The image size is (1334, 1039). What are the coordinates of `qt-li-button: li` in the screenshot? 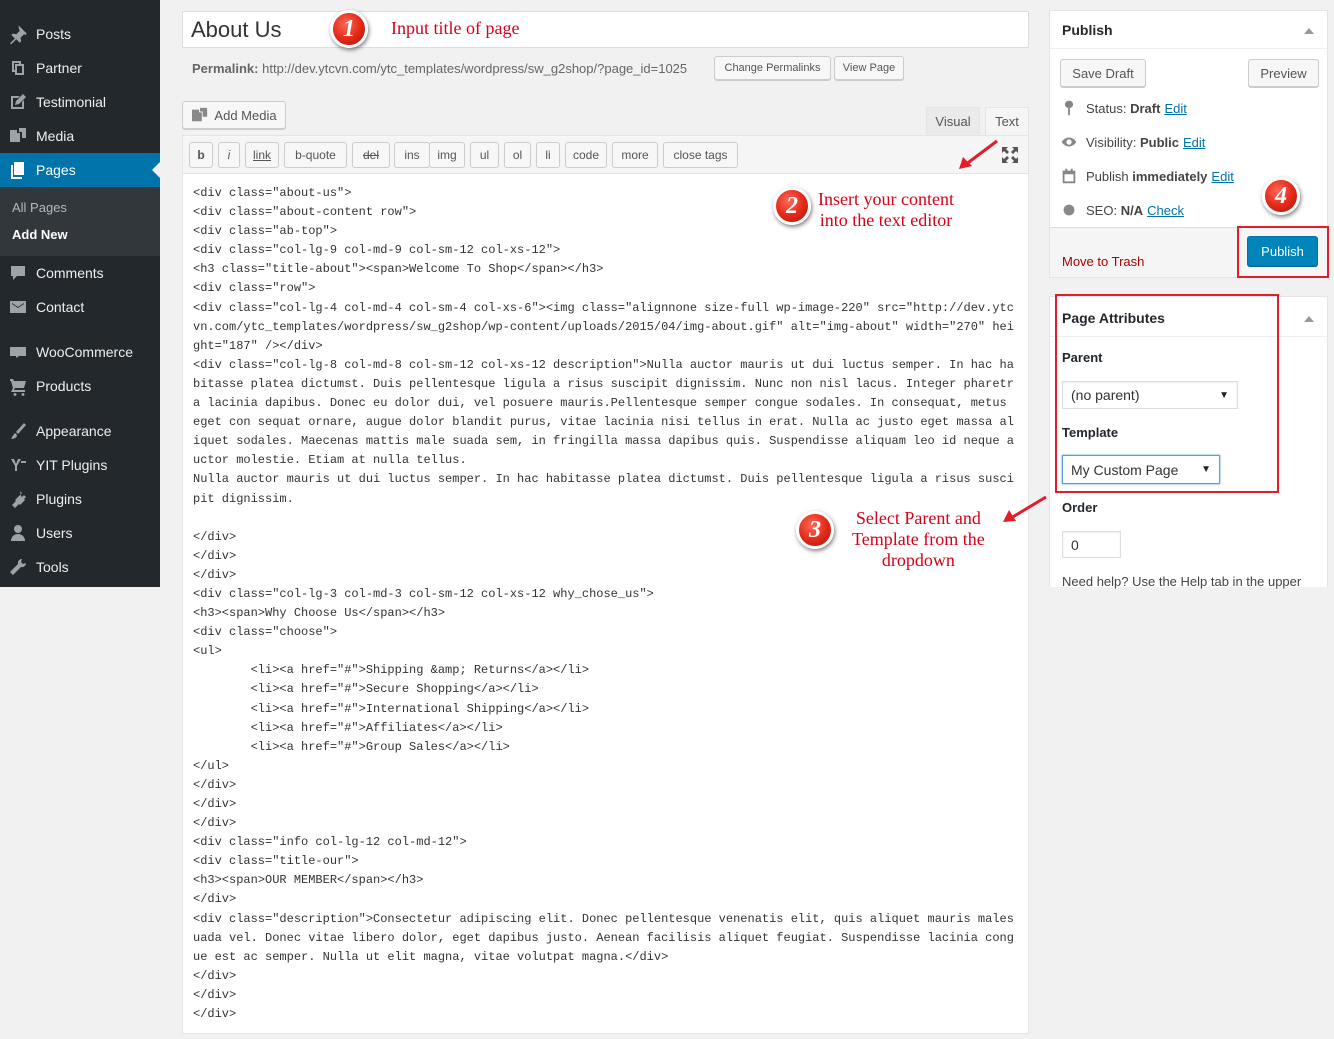 It's located at (548, 155).